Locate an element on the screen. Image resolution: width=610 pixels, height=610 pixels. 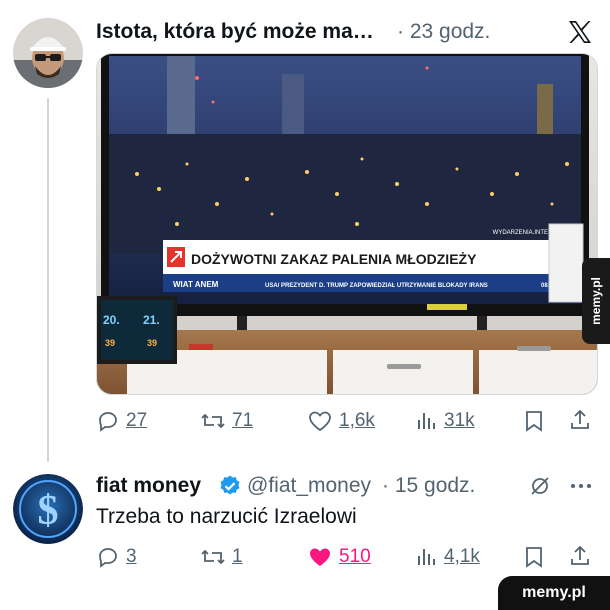
station-right-reading: 21. is located at coordinates (151, 320).